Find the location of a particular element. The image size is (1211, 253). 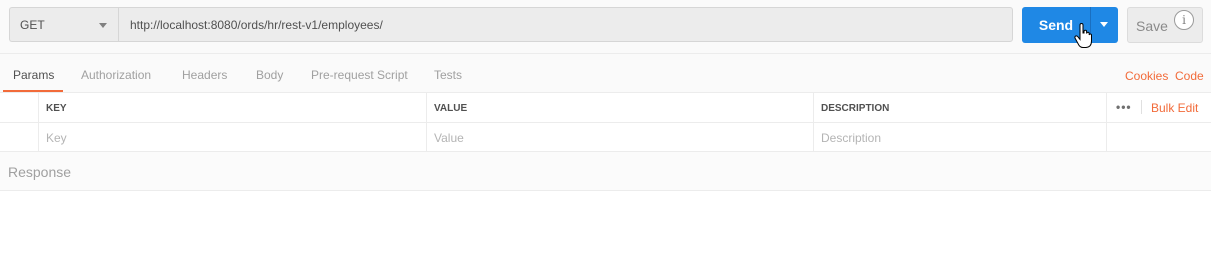

table-row: Key Value Description is located at coordinates (605, 137).